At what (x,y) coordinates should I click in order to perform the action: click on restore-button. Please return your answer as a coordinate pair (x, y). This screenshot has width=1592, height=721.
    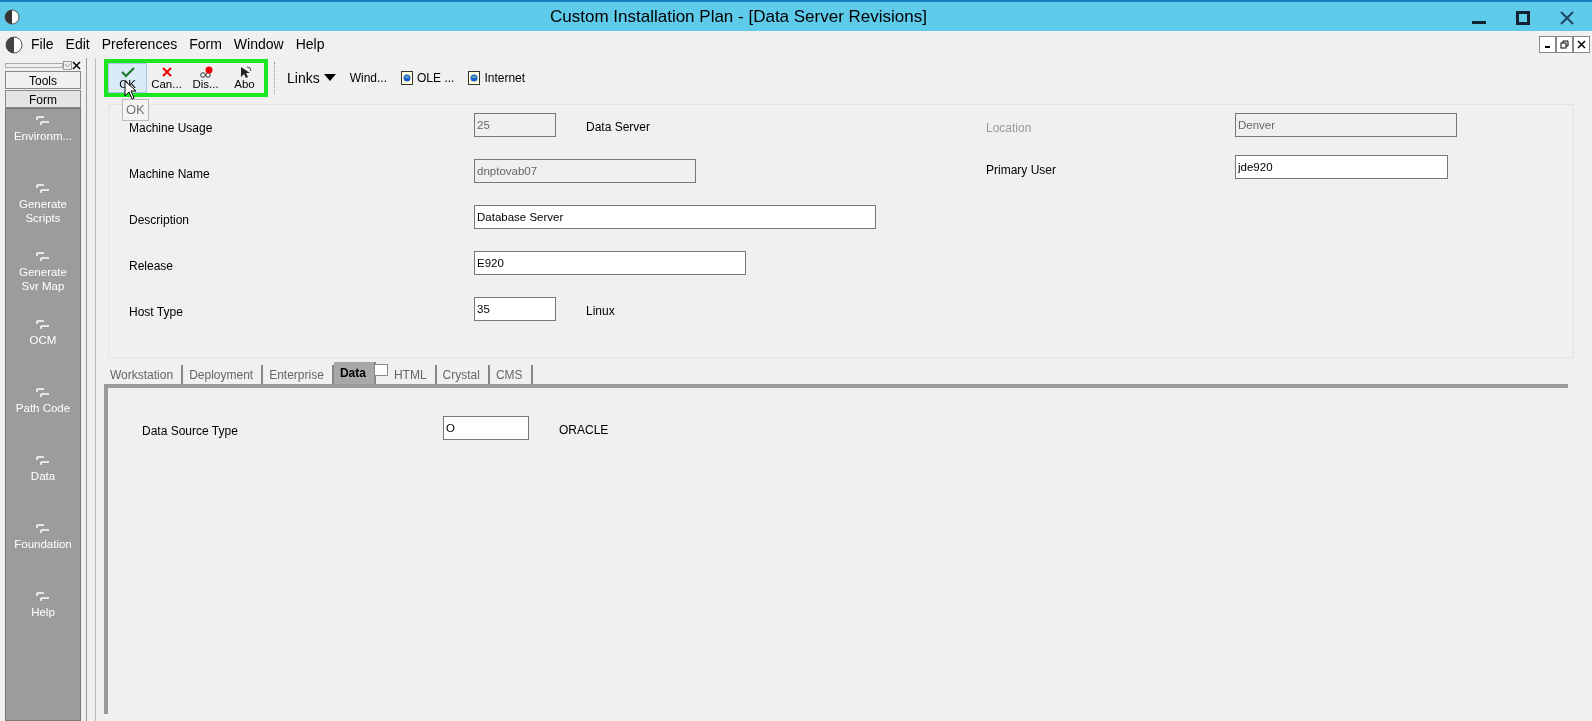
    Looking at the image, I should click on (1564, 44).